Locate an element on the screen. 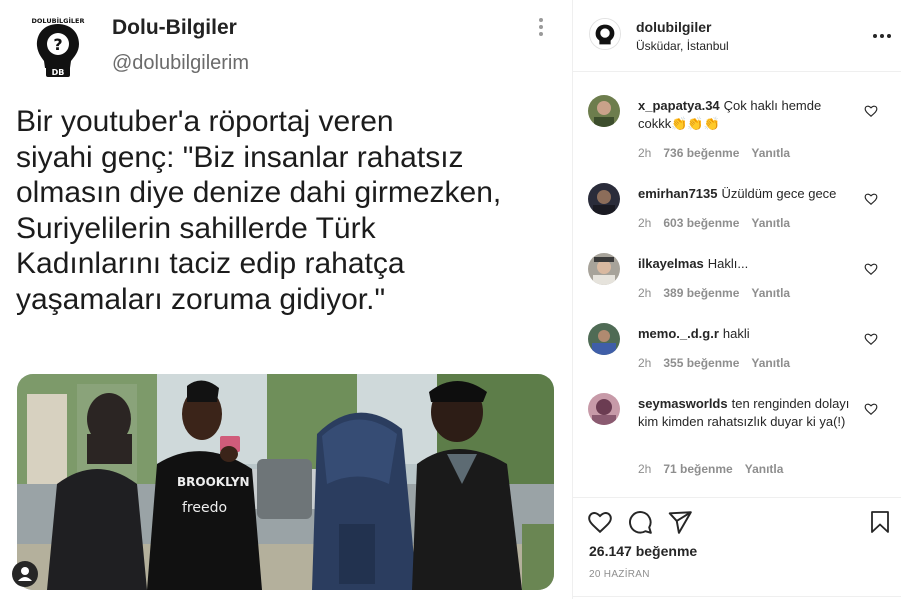 Image resolution: width=901 pixels, height=599 pixels. comment-meta: 2h 389 beğenme Yanıtla is located at coordinates (714, 293).